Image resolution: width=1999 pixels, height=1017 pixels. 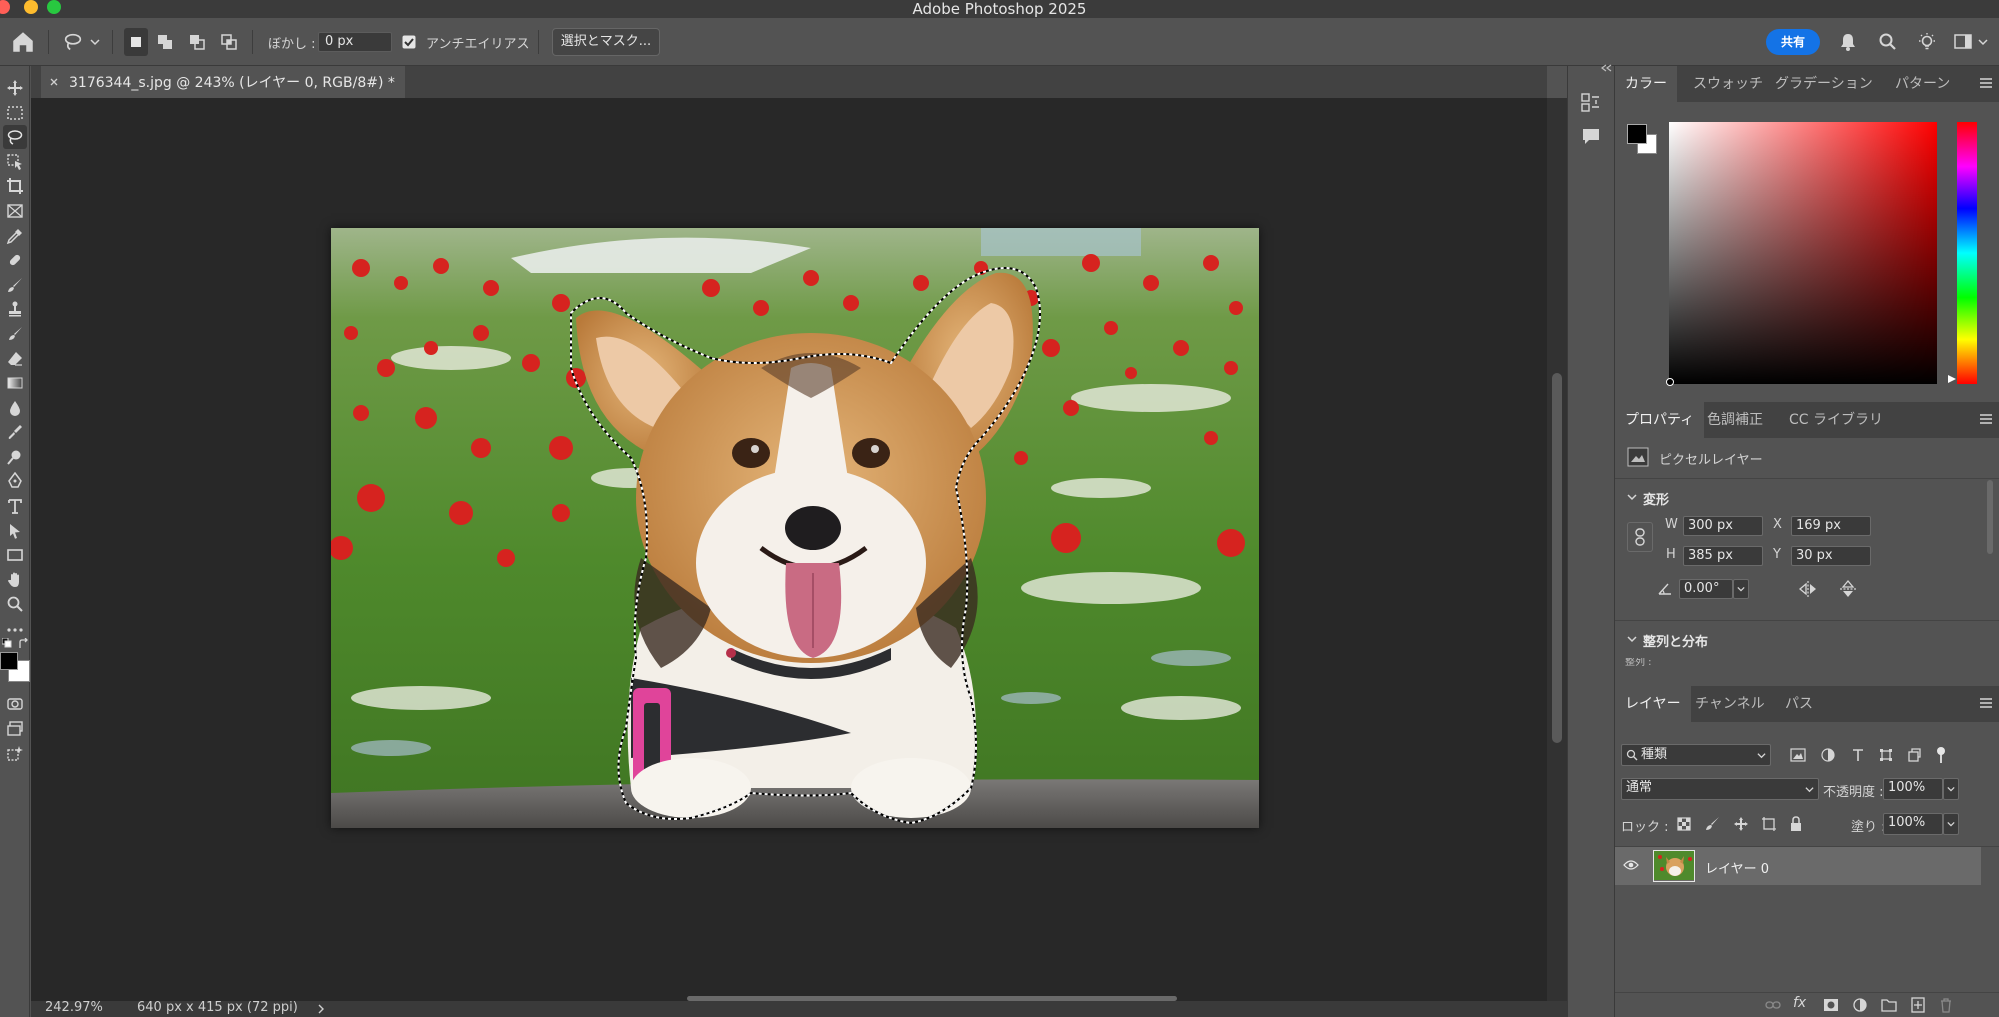 What do you see at coordinates (1696, 755) in the screenshot?
I see `layer-filter-select: 種類` at bounding box center [1696, 755].